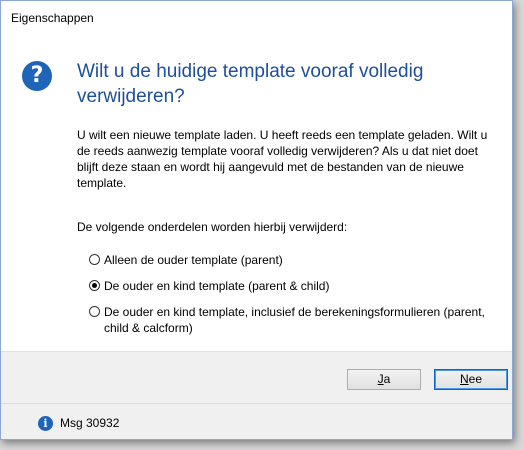 Image resolution: width=524 pixels, height=450 pixels. Describe the element at coordinates (464, 379) in the screenshot. I see `nee-button-mnemonic: N` at that location.